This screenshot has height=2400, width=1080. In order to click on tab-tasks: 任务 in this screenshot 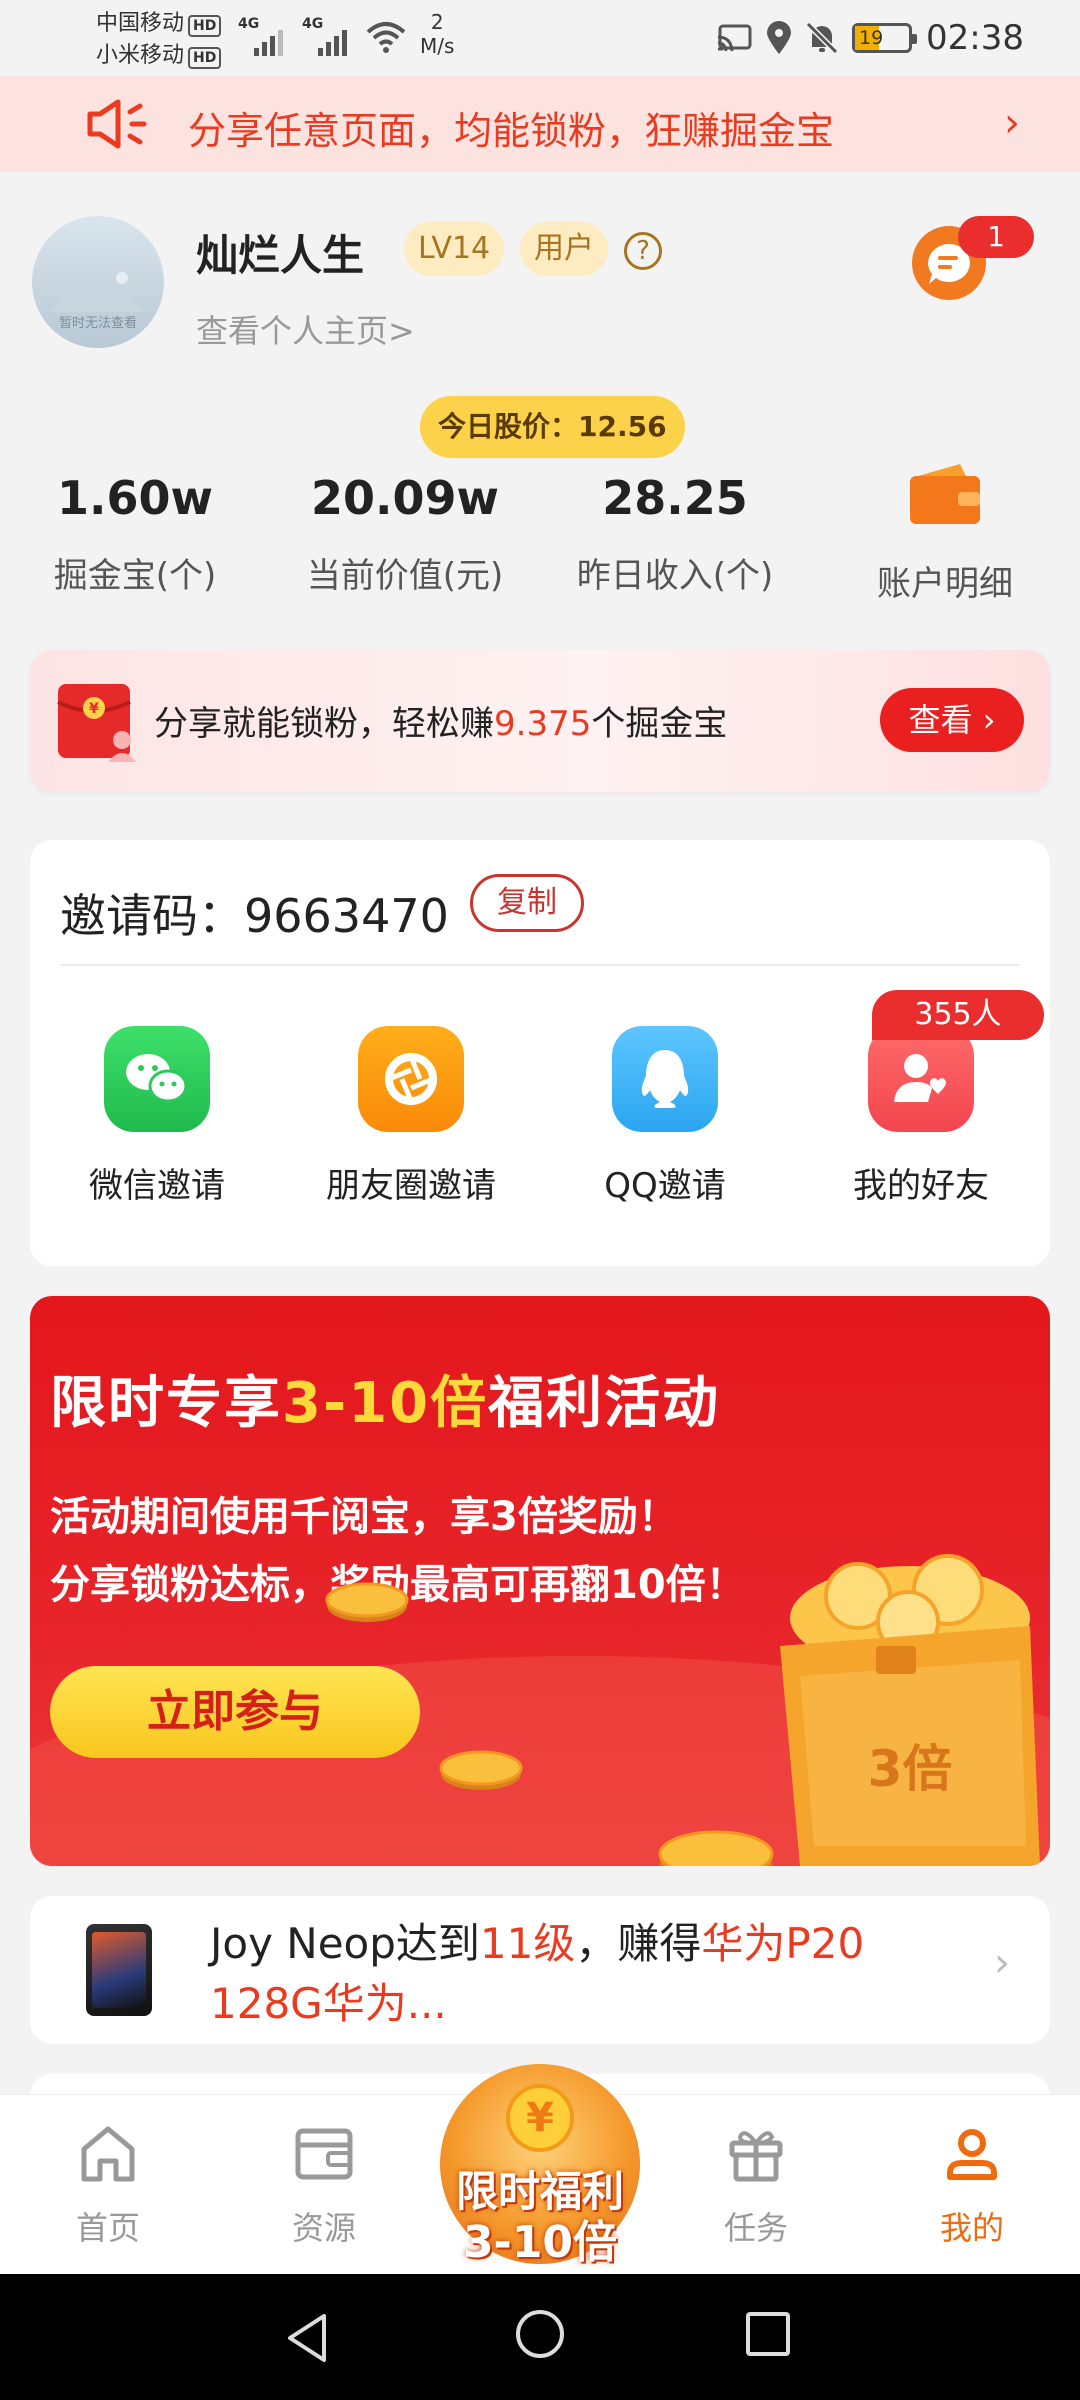, I will do `click(756, 2185)`.